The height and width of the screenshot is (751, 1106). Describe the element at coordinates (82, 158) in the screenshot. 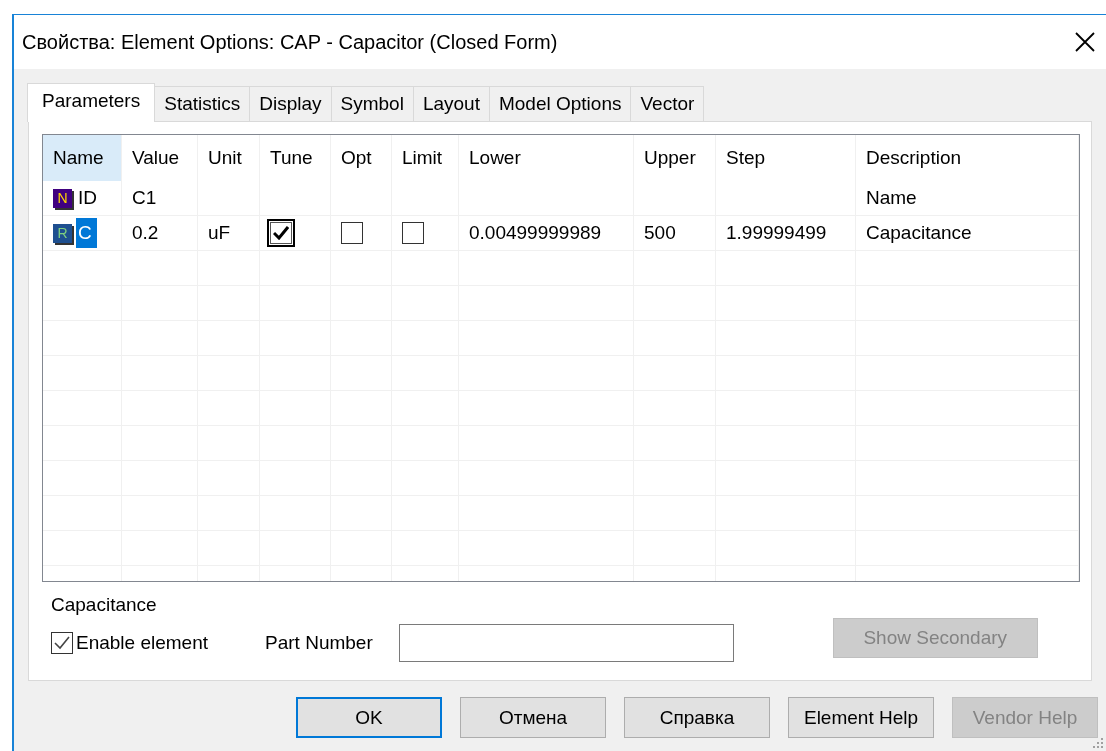

I see `column-header: Name` at that location.